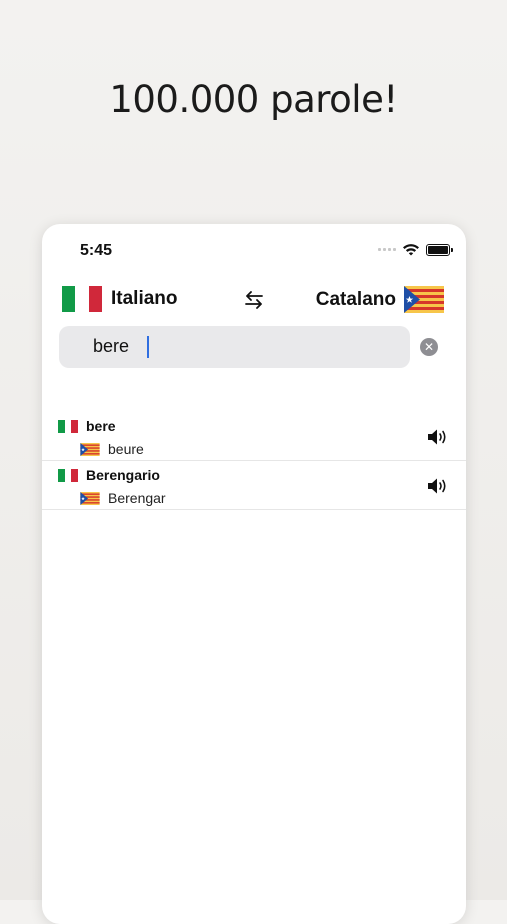 This screenshot has height=924, width=507. Describe the element at coordinates (243, 346) in the screenshot. I see `search-input` at that location.